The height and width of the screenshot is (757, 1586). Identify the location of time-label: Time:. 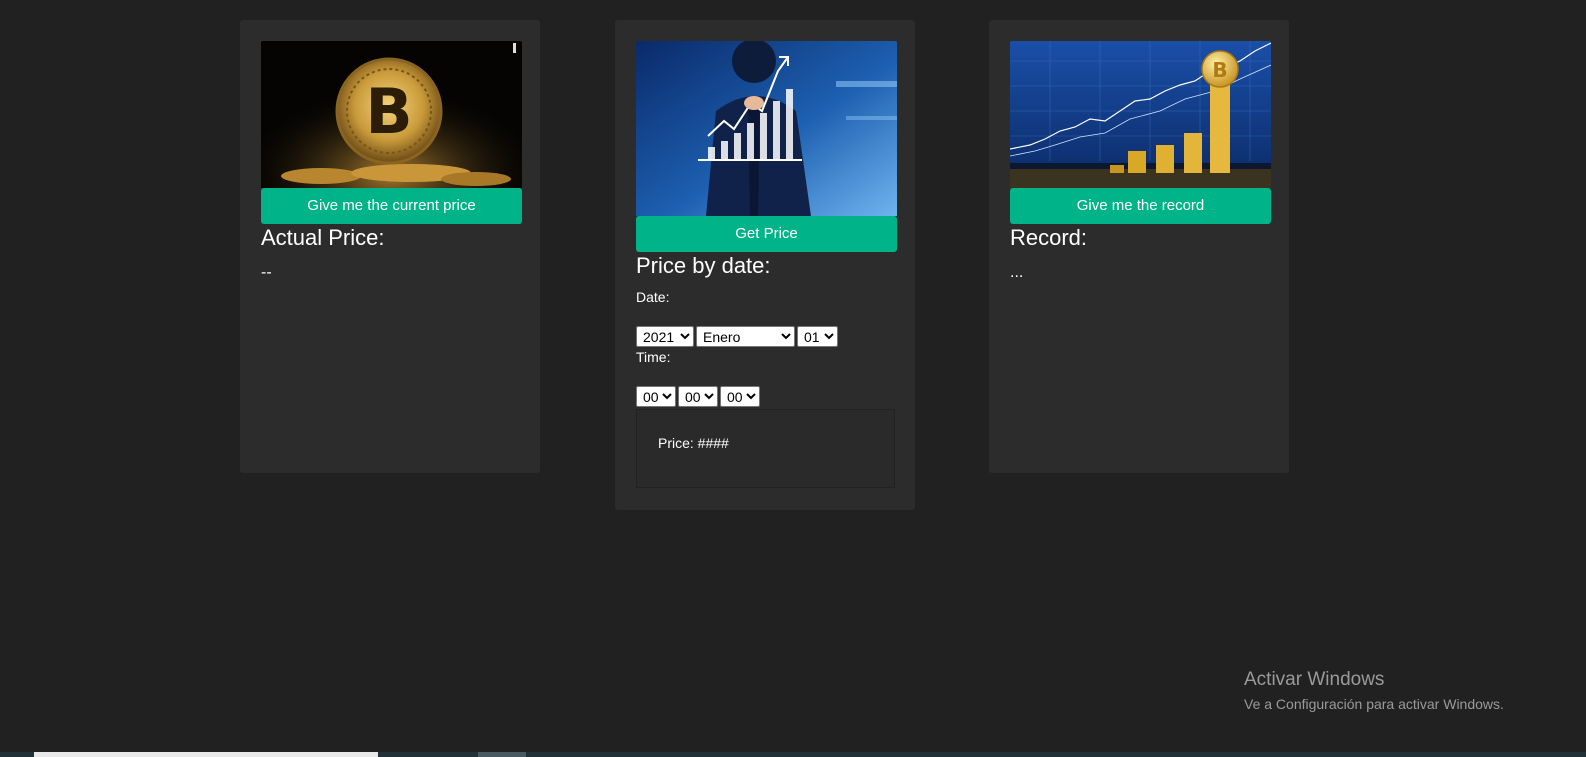
(653, 357).